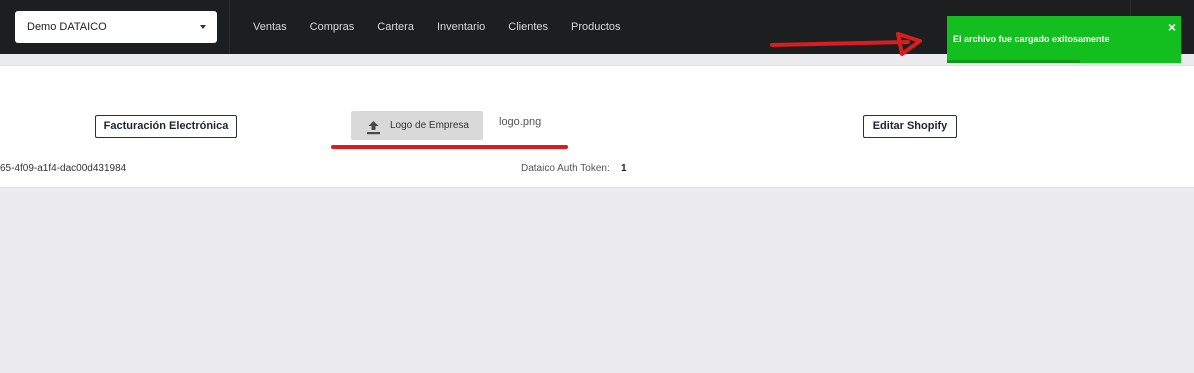 The height and width of the screenshot is (373, 1194). What do you see at coordinates (528, 27) in the screenshot?
I see `nav-item-clientes: Clientes` at bounding box center [528, 27].